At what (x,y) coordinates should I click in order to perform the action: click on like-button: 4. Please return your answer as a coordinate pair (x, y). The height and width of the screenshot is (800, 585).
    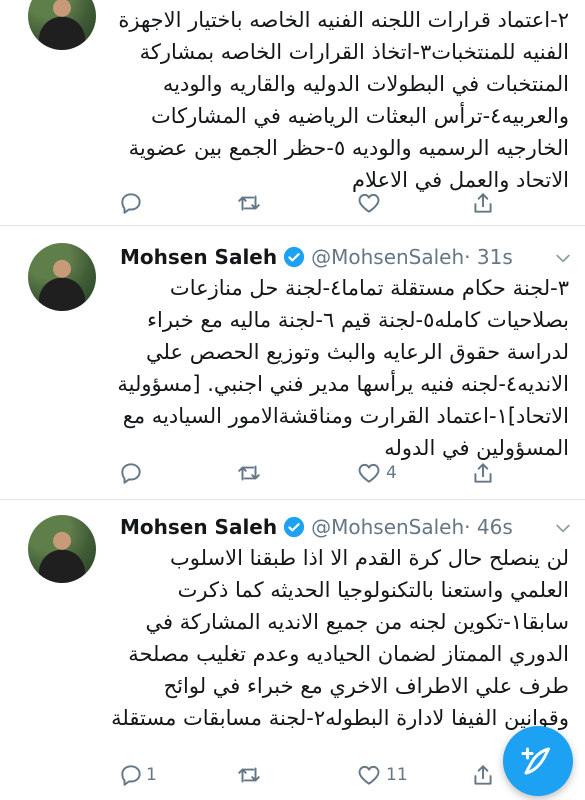
    Looking at the image, I should click on (376, 473).